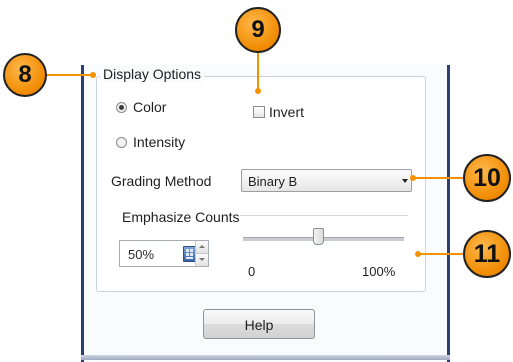  Describe the element at coordinates (287, 112) in the screenshot. I see `invert-label: Invert` at that location.